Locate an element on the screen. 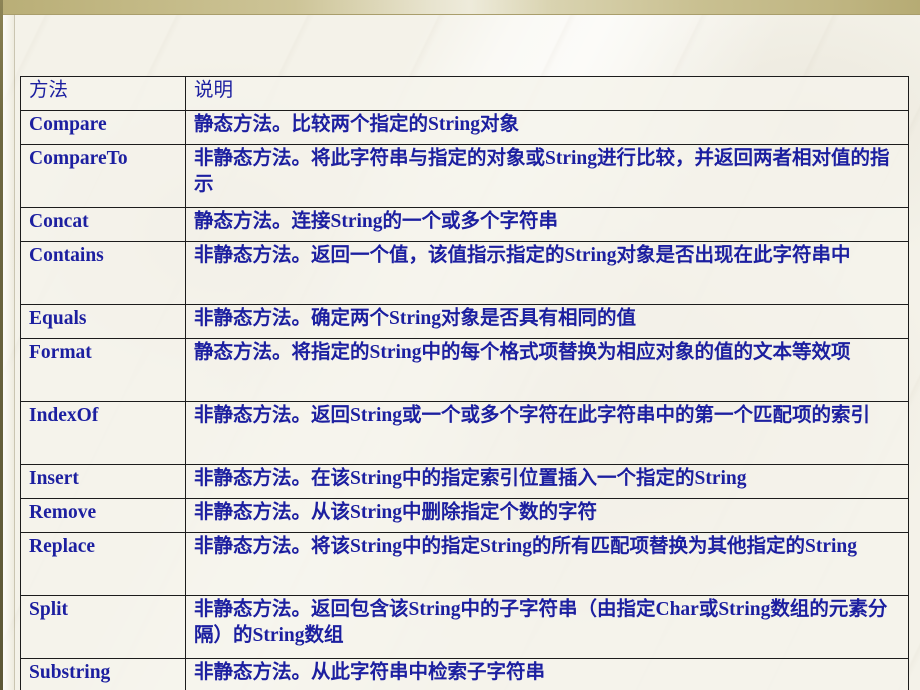 This screenshot has height=690, width=920. method-name-cell: Split is located at coordinates (103, 627).